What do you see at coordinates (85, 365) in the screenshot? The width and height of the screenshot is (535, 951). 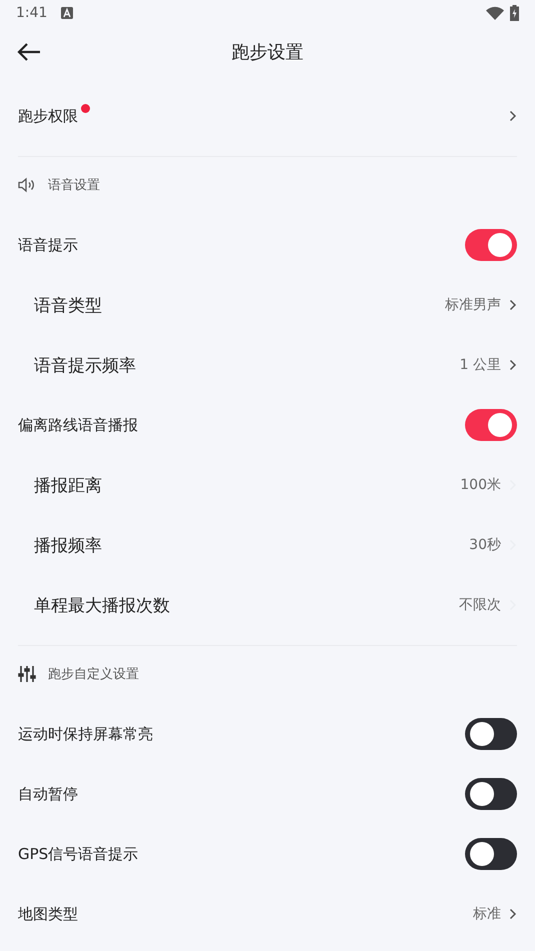 I see `setting-label: 语音提示频率` at bounding box center [85, 365].